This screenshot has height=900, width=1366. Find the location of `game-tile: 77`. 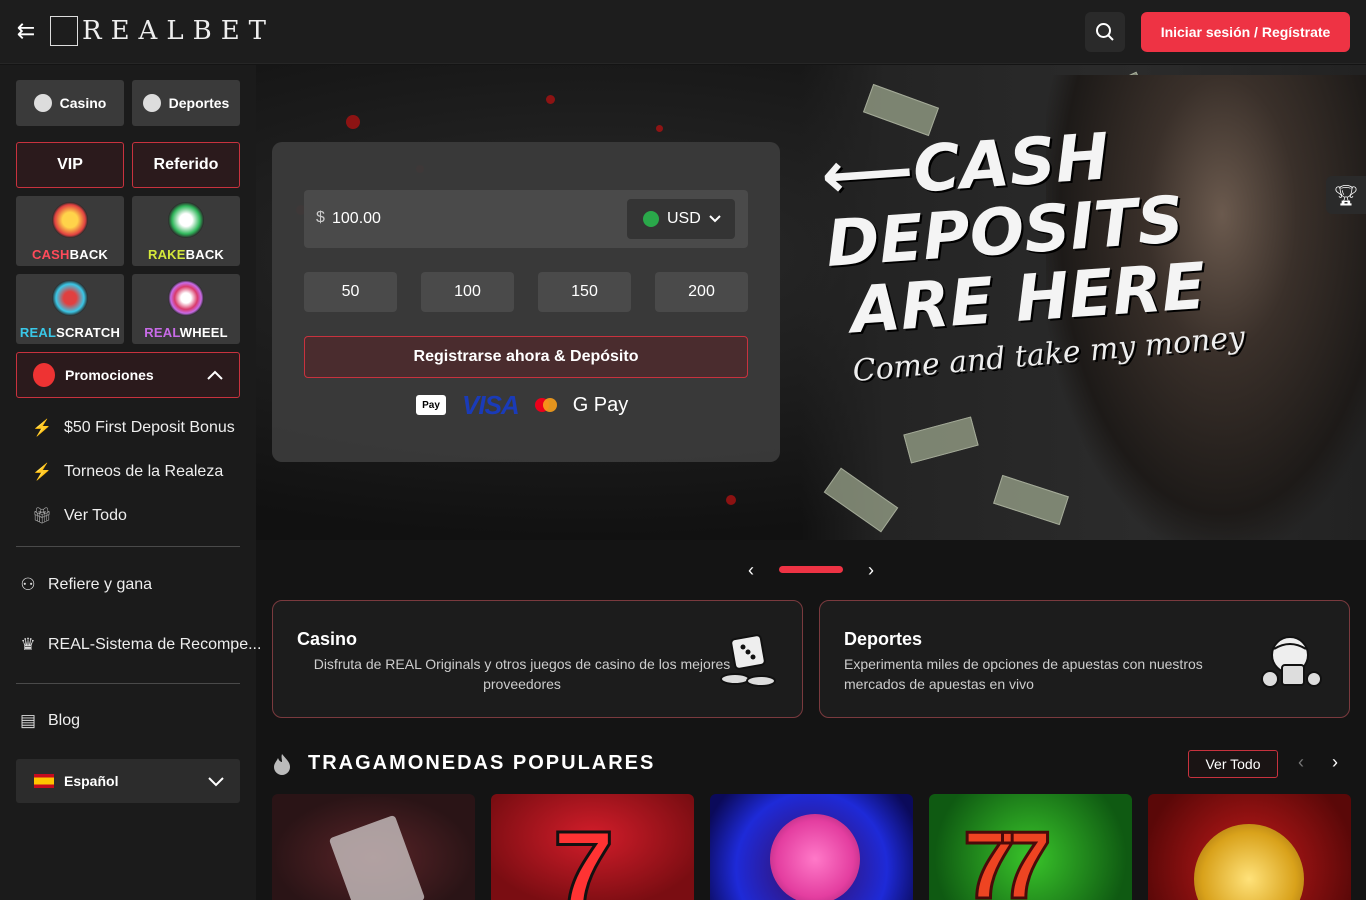

game-tile: 77 is located at coordinates (1030, 847).